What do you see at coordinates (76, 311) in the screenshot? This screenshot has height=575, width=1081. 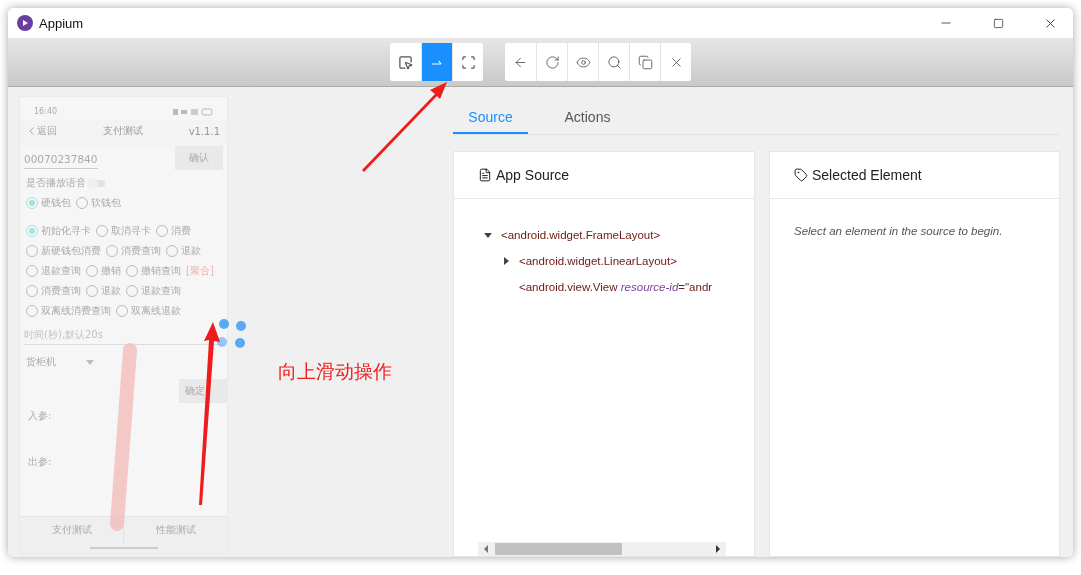 I see `radio-label: 双离线消费查询` at bounding box center [76, 311].